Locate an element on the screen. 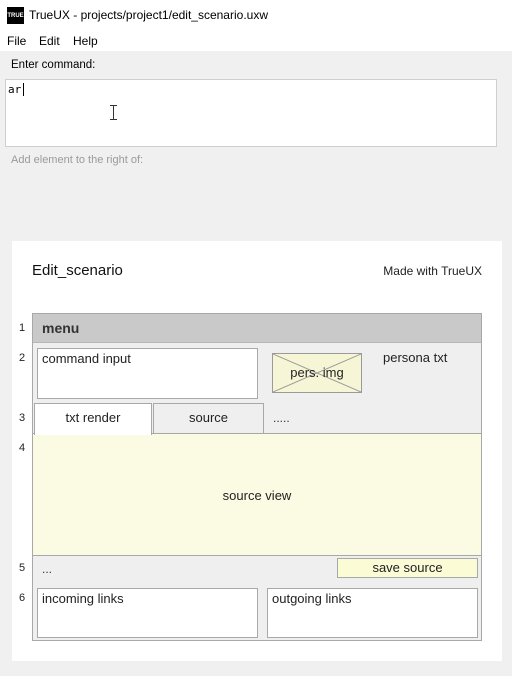 The image size is (512, 676). source-view-label: source view is located at coordinates (257, 495).